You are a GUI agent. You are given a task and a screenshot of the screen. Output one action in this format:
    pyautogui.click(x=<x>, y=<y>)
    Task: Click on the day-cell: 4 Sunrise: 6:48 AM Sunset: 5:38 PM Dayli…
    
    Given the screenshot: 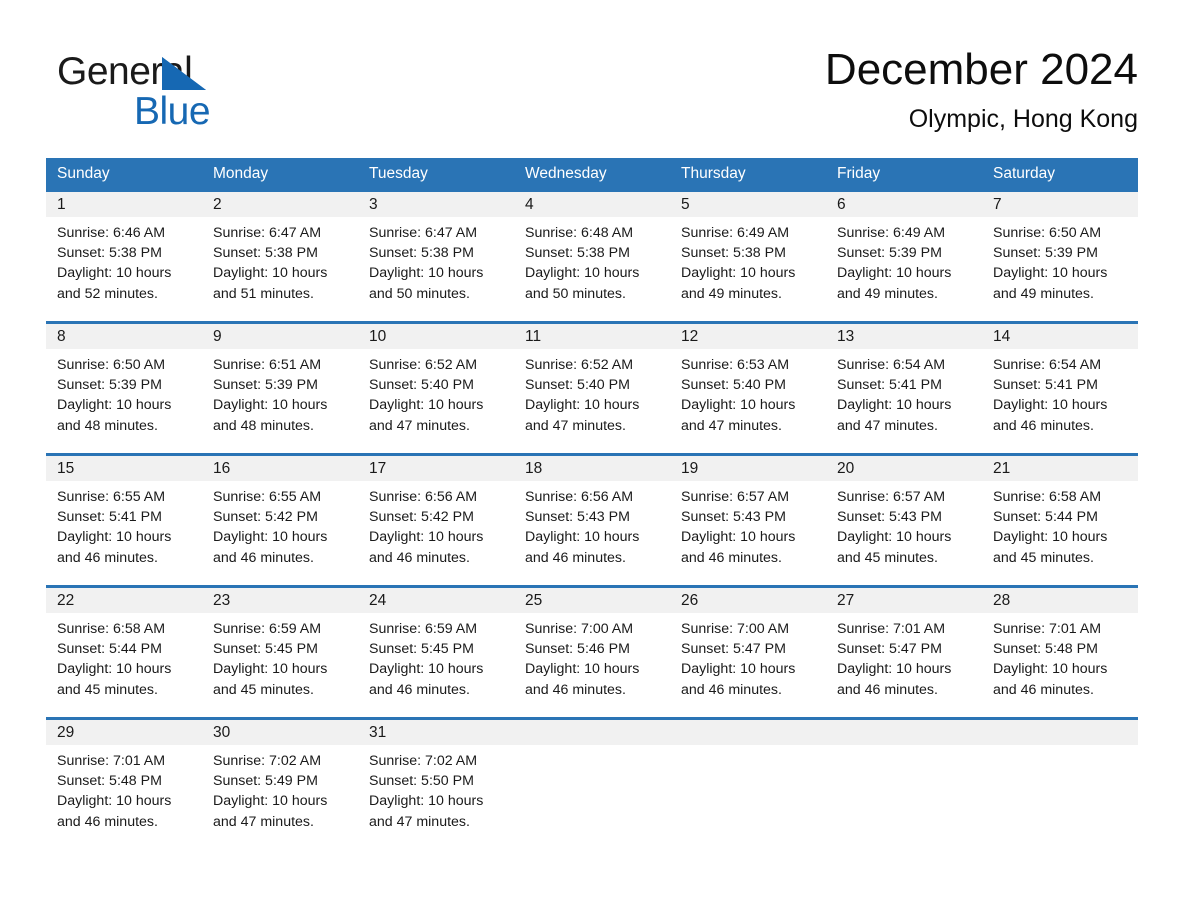 What is the action you would take?
    pyautogui.click(x=592, y=256)
    